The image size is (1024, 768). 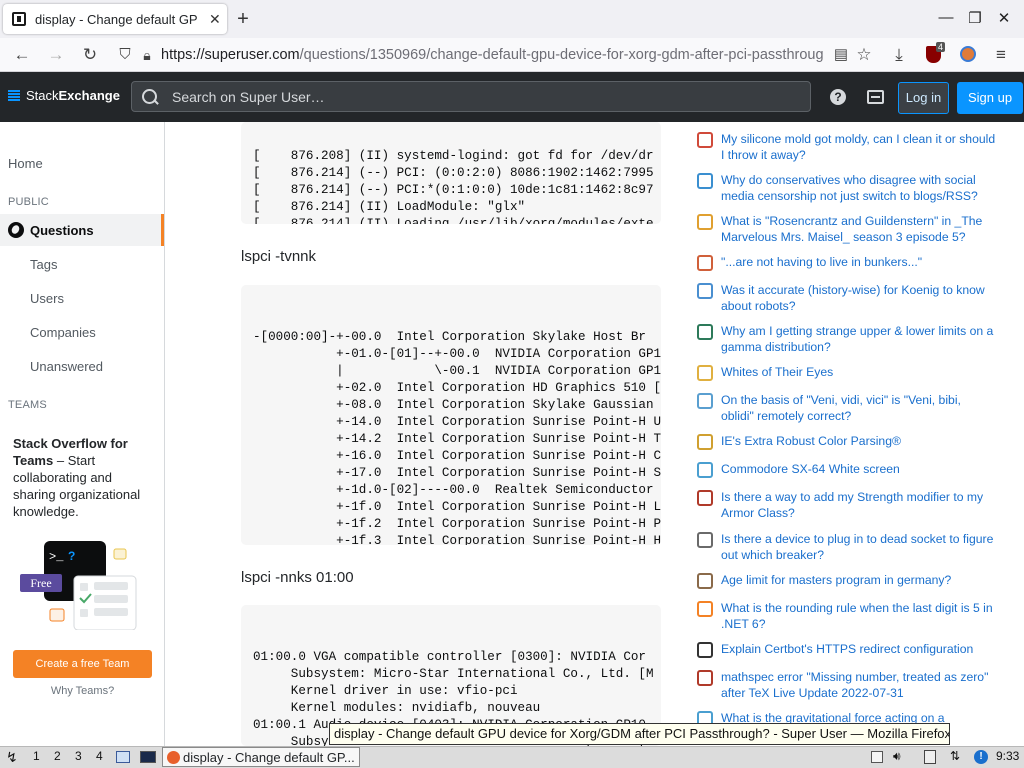 I want to click on workspace-2: 2, so click(x=57, y=756).